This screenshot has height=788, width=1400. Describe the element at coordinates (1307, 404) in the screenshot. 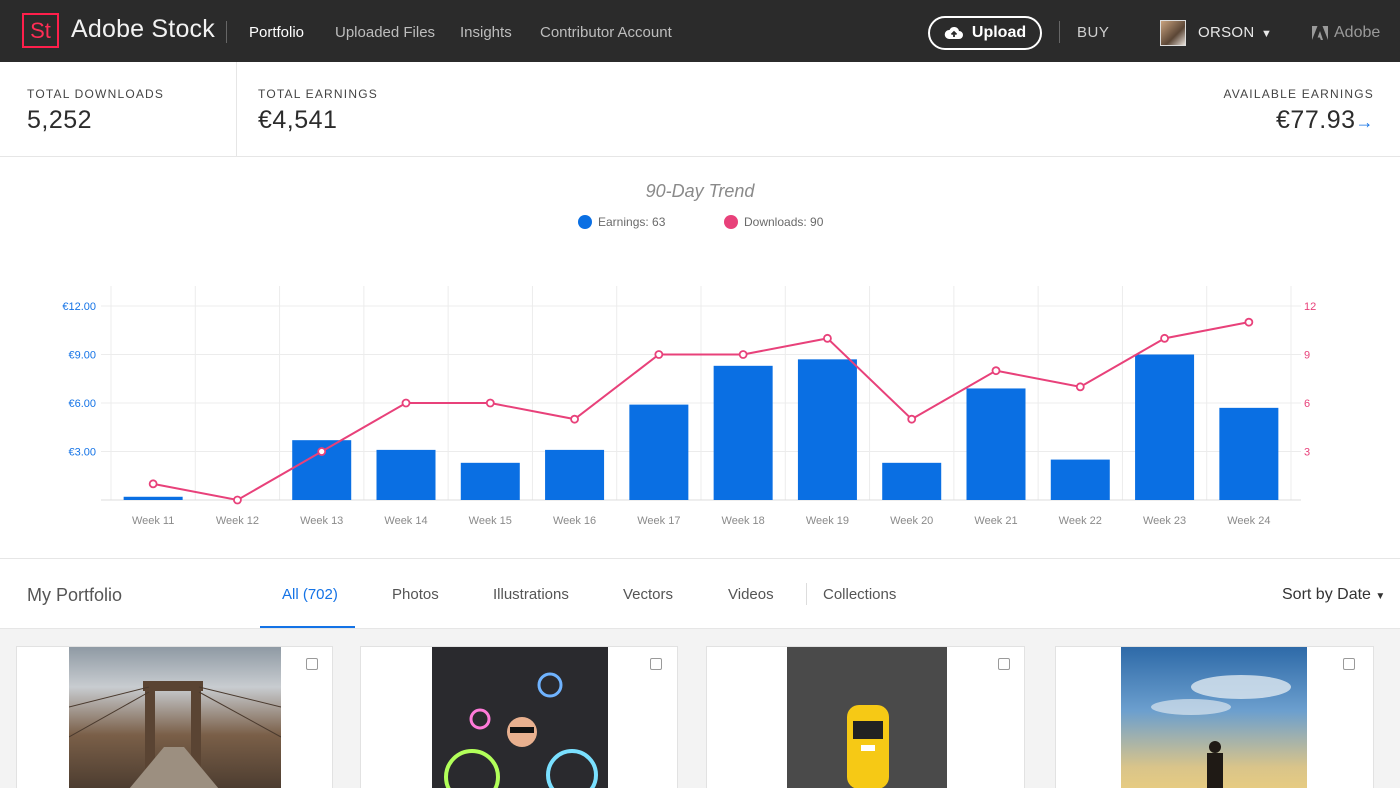

I see `y-right-tick-label: 6` at that location.